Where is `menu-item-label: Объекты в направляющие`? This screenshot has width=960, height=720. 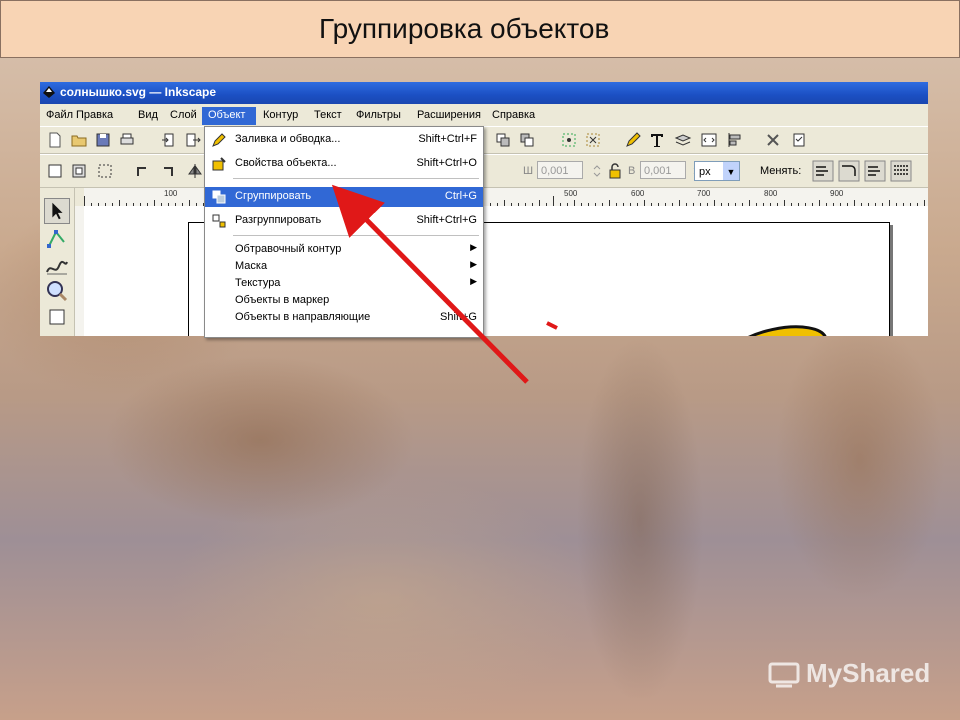 menu-item-label: Объекты в направляющие is located at coordinates (303, 317).